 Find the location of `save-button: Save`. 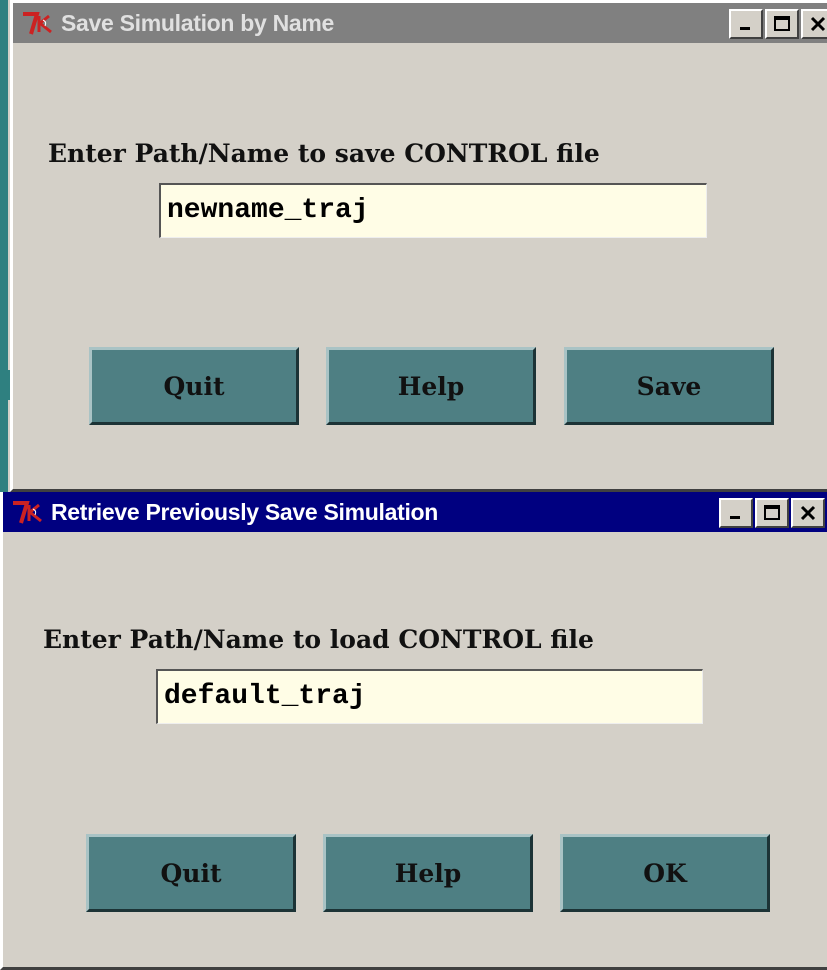

save-button: Save is located at coordinates (669, 386).